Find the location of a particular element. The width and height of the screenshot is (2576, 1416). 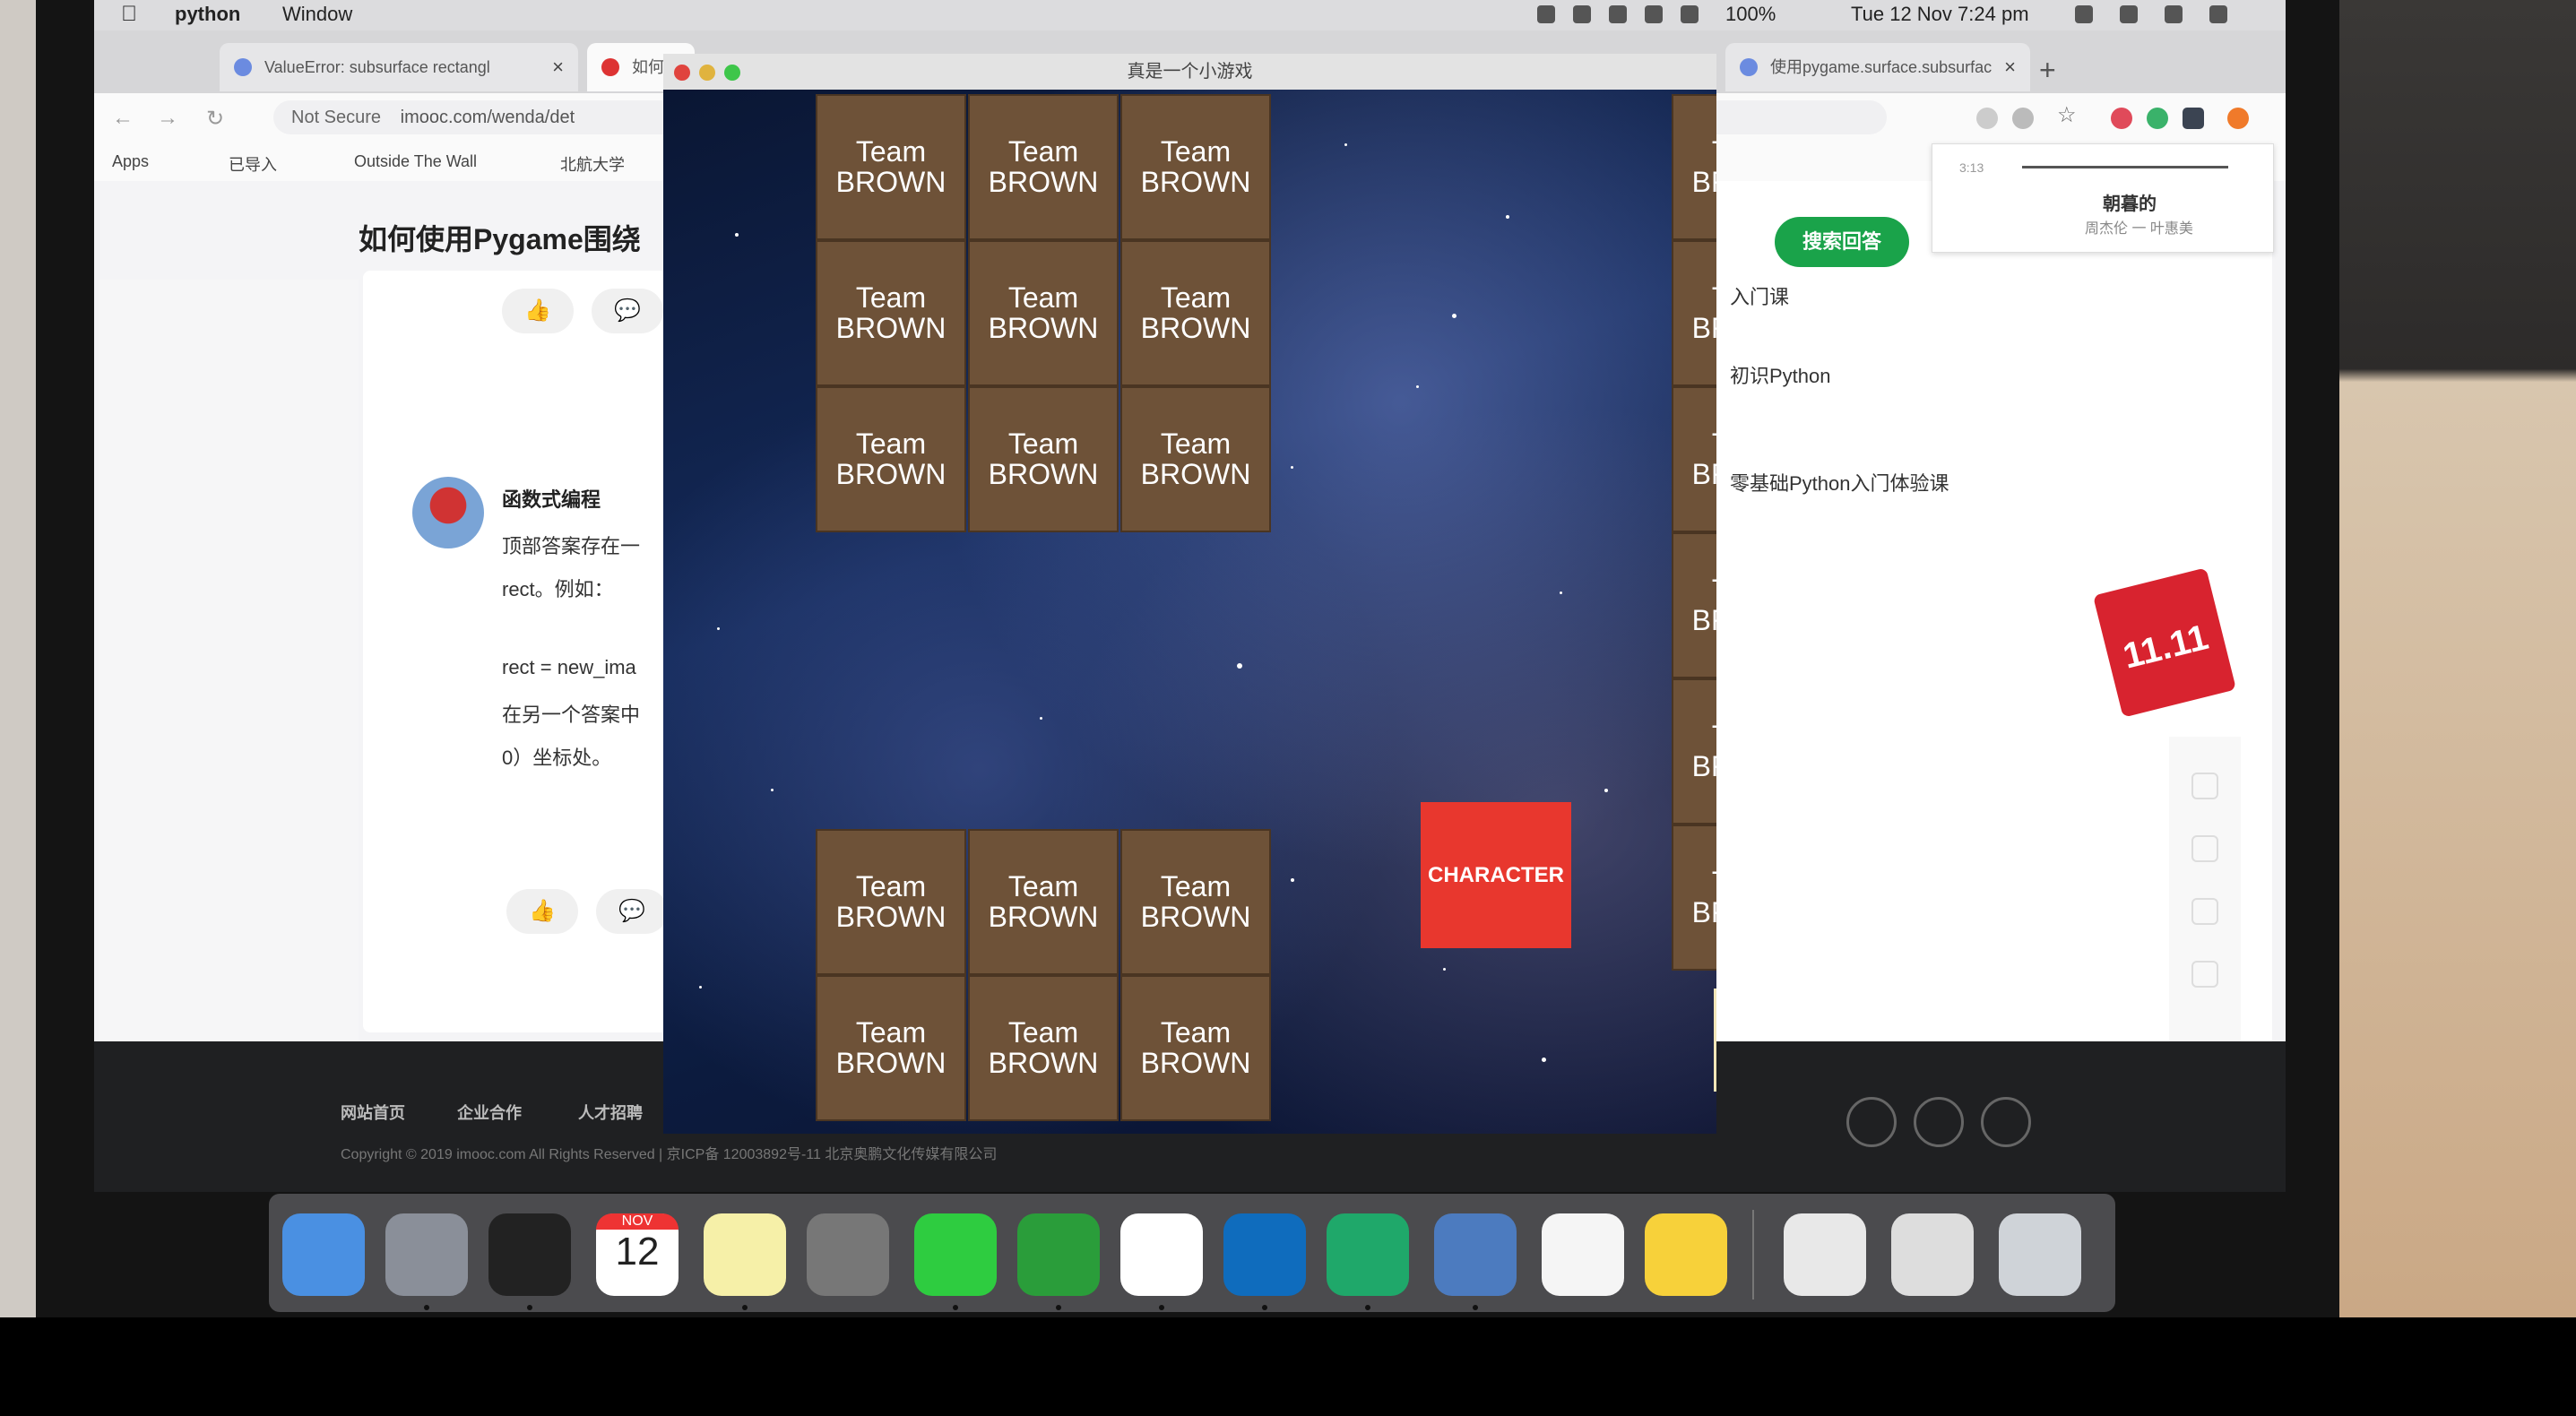

extension-red-icon is located at coordinates (2121, 118).